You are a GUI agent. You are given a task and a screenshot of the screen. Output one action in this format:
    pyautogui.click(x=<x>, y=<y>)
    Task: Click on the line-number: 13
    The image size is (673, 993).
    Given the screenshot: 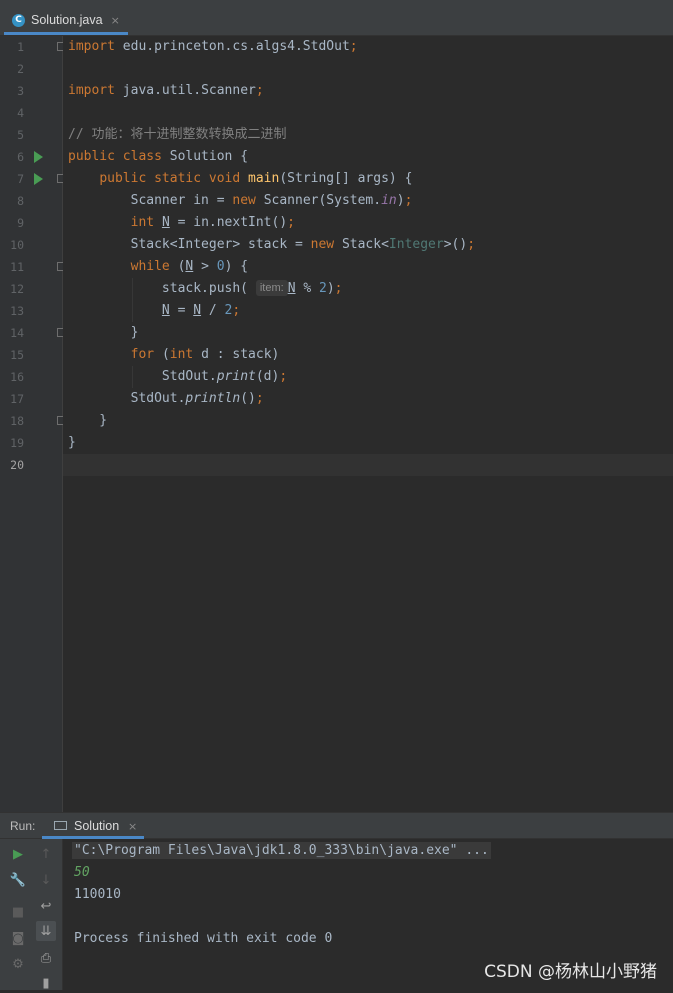 What is the action you would take?
    pyautogui.click(x=17, y=311)
    